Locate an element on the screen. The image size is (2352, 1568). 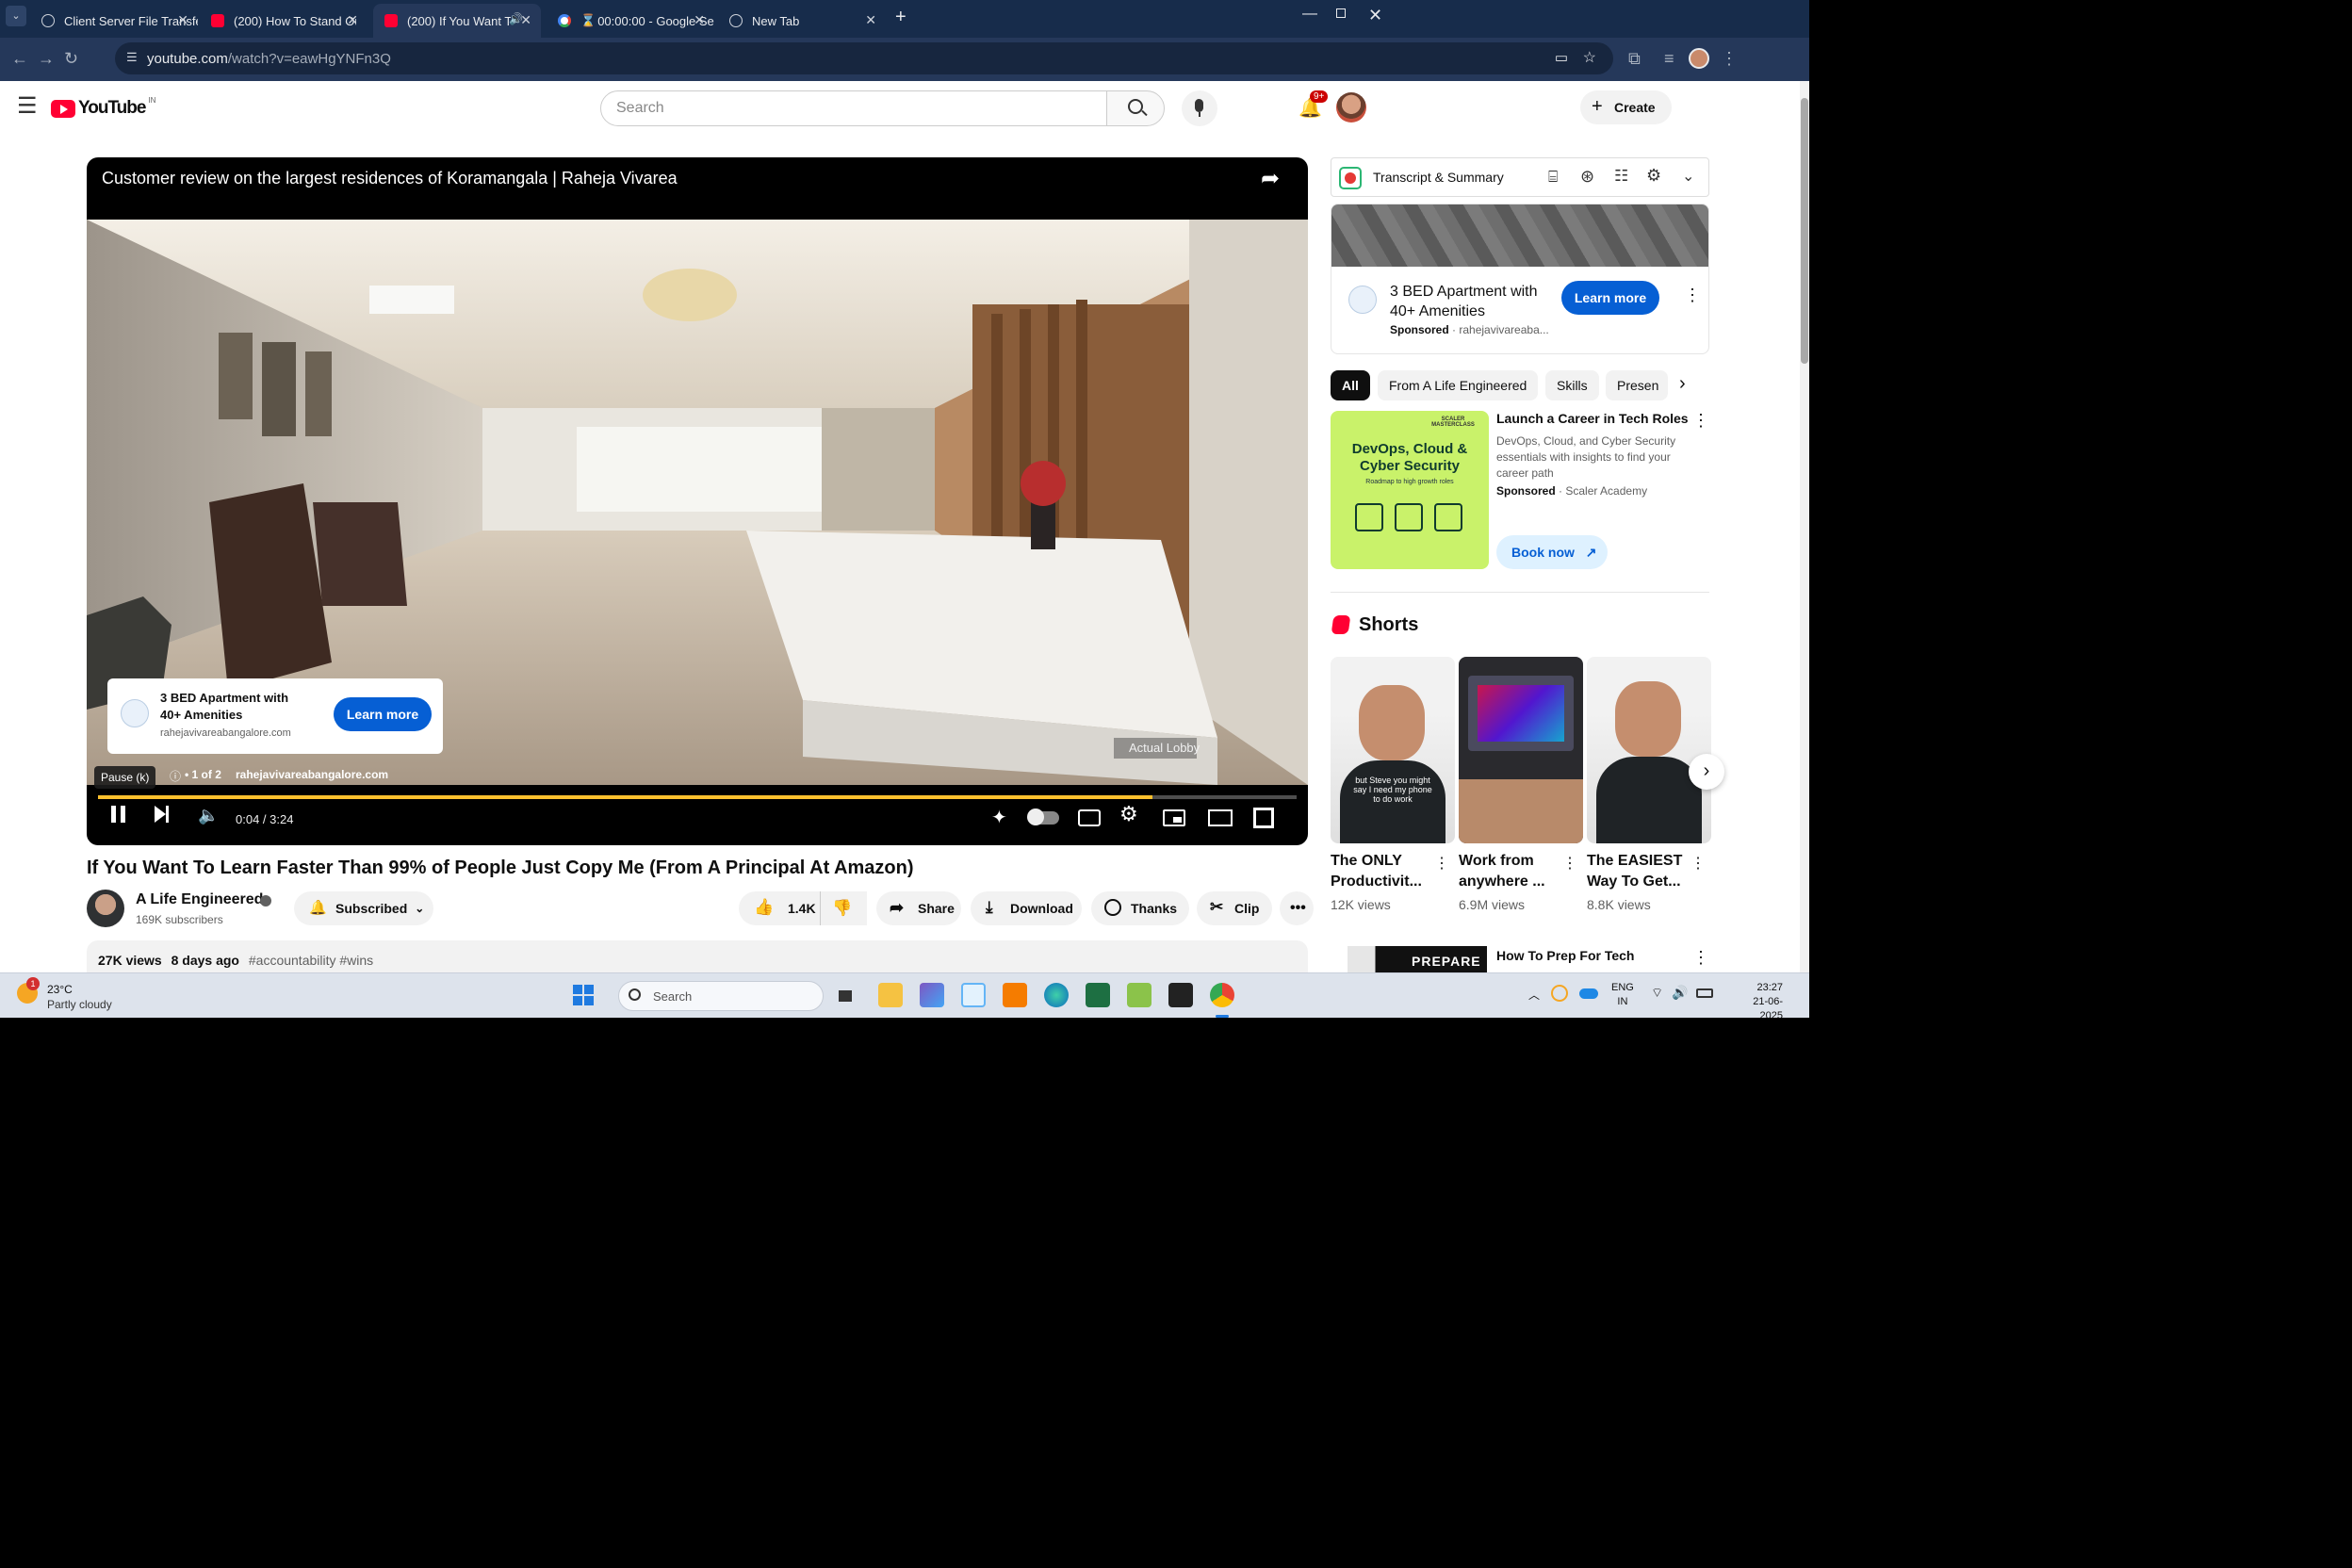
ad-learn-more-button: Learn more is located at coordinates (383, 714).